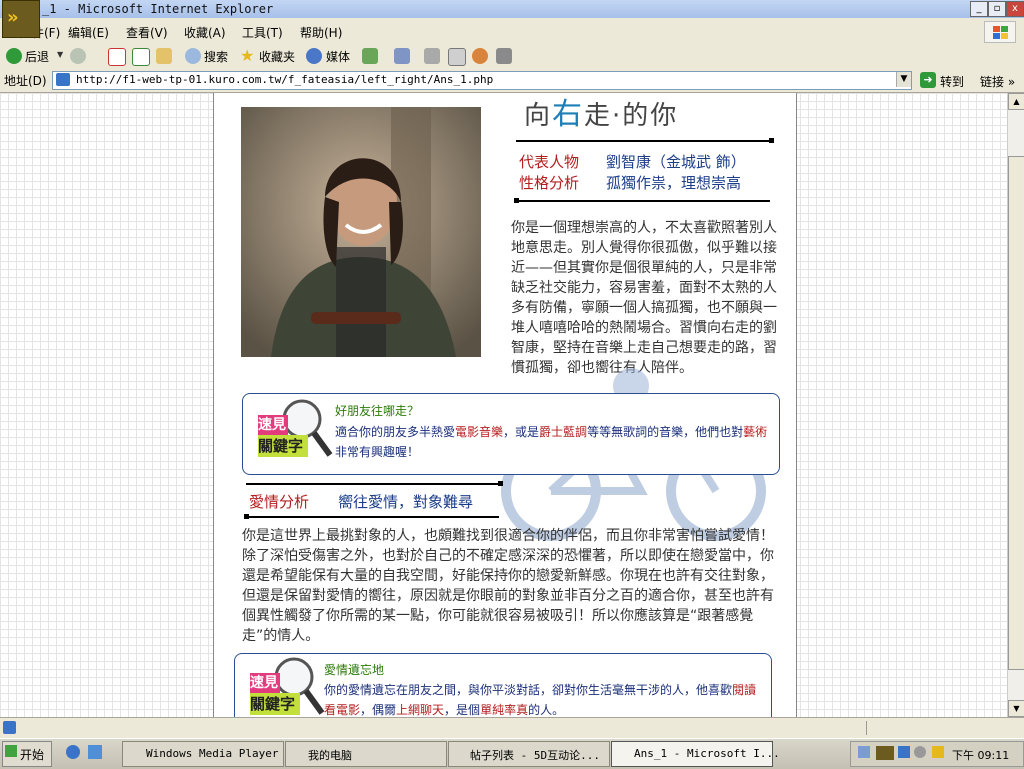 The height and width of the screenshot is (769, 1024). Describe the element at coordinates (504, 56) in the screenshot. I see `research-icon` at that location.